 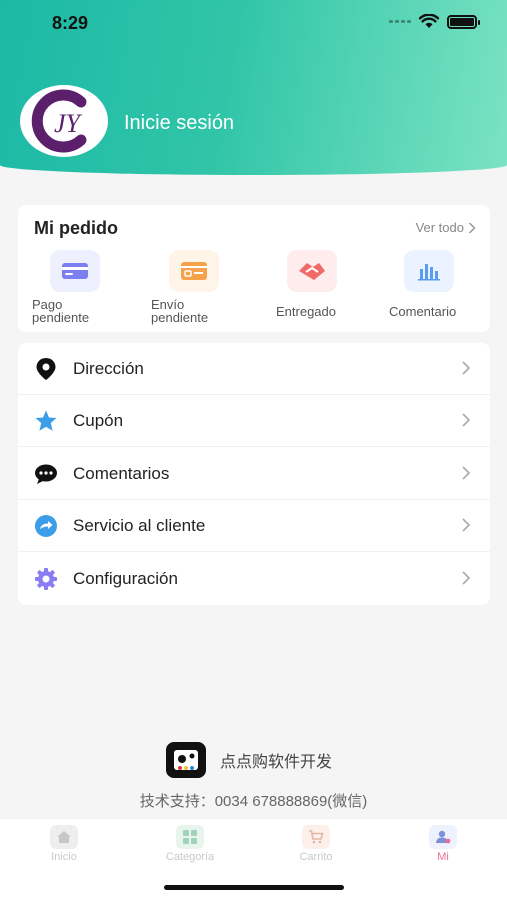 I want to click on order-label-line1: Entregado, so click(x=306, y=311).